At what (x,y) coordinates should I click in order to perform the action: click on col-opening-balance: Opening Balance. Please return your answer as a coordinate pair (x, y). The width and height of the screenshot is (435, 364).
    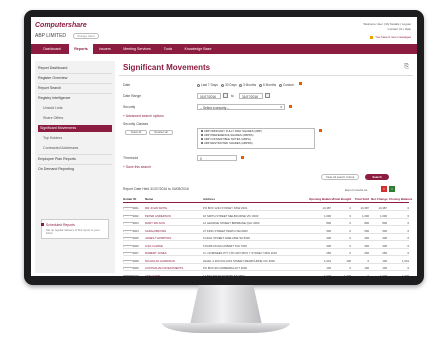
    Looking at the image, I should click on (321, 199).